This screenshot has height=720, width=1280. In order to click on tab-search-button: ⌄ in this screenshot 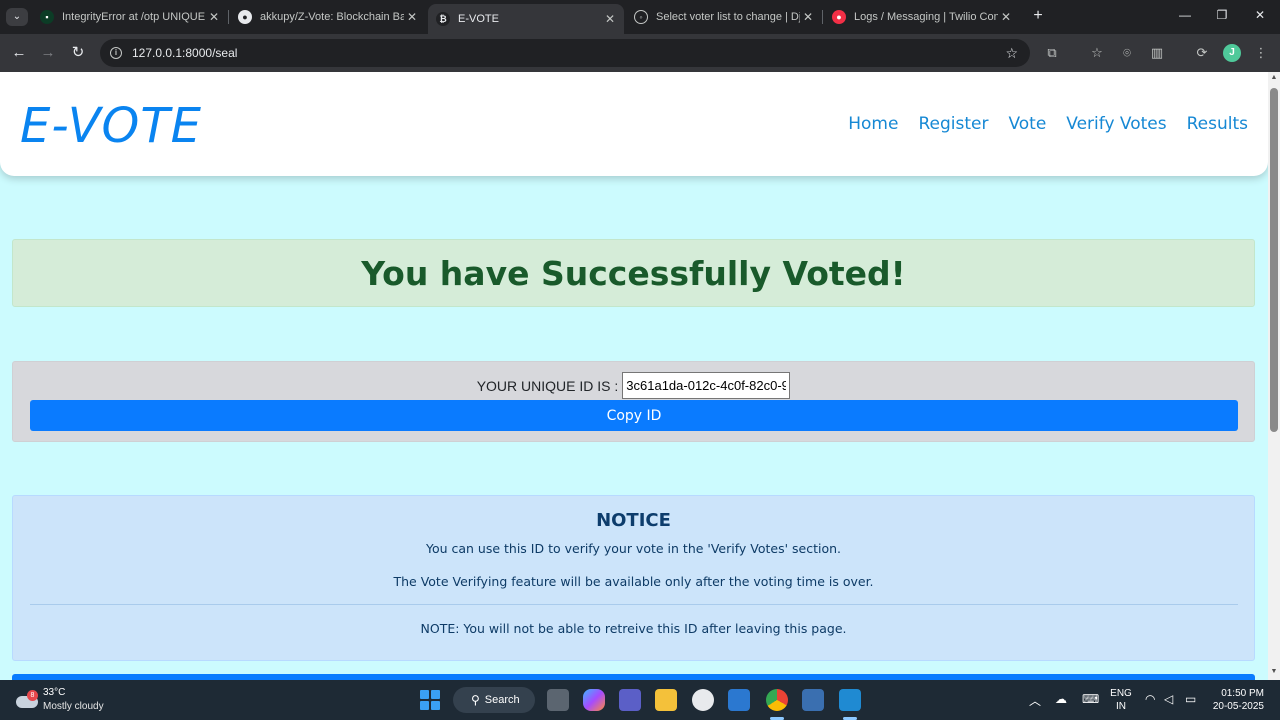, I will do `click(17, 17)`.